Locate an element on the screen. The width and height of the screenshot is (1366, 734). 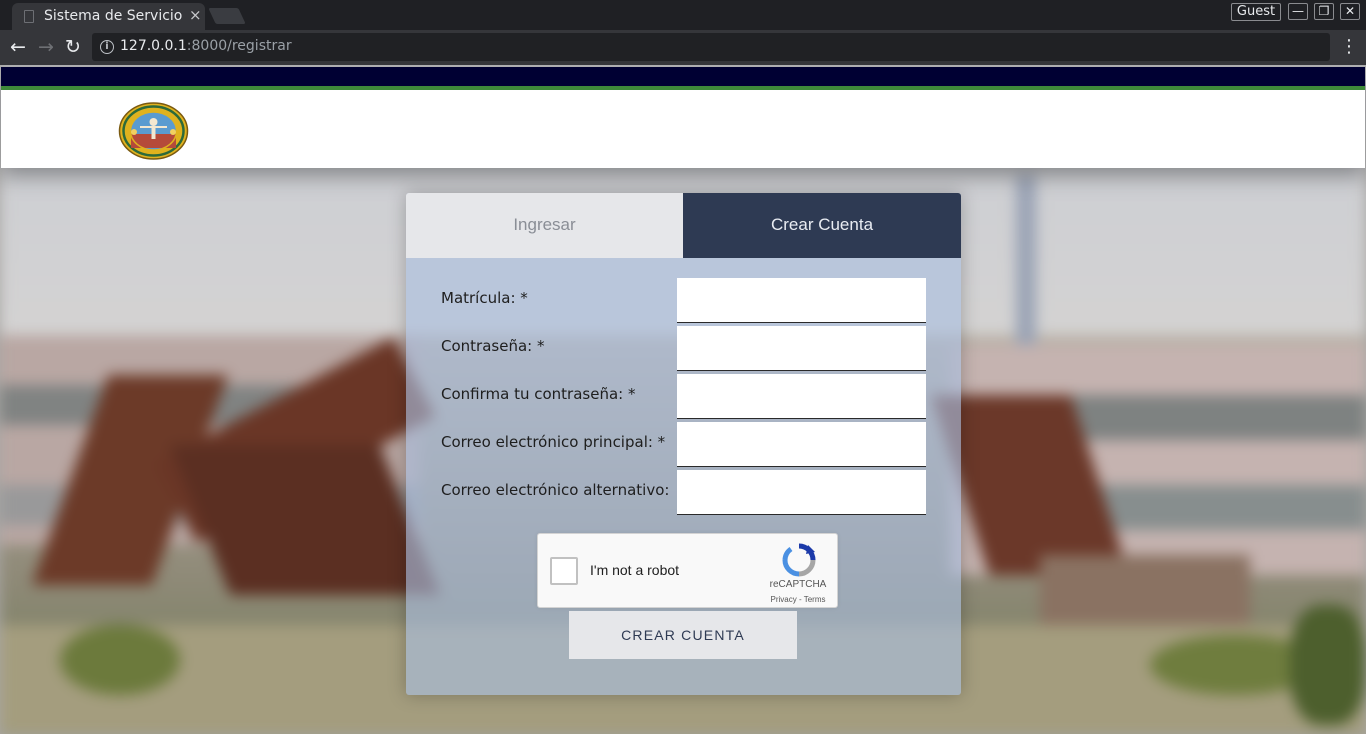
tab-ingresar: Ingresar is located at coordinates (544, 225).